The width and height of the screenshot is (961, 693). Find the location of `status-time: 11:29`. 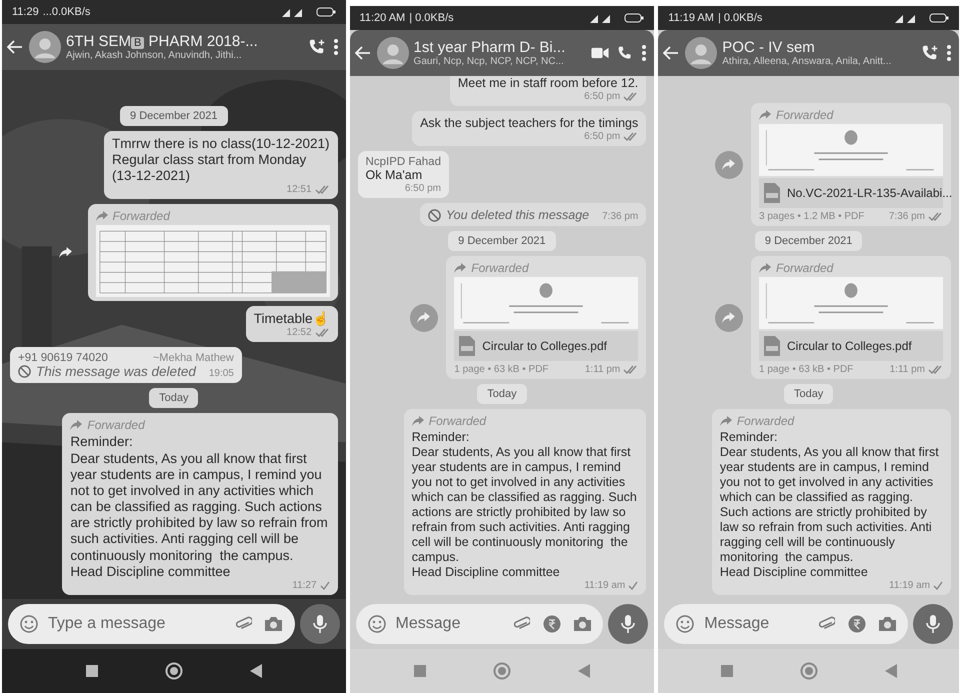

status-time: 11:29 is located at coordinates (25, 12).